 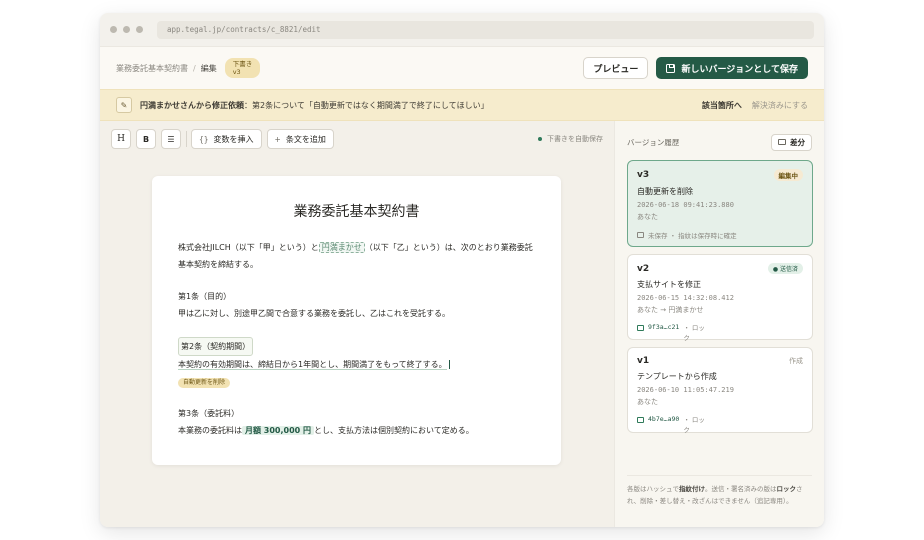 What do you see at coordinates (192, 105) in the screenshot?
I see `banner-requester: 円満まかせさんから修正依頼` at bounding box center [192, 105].